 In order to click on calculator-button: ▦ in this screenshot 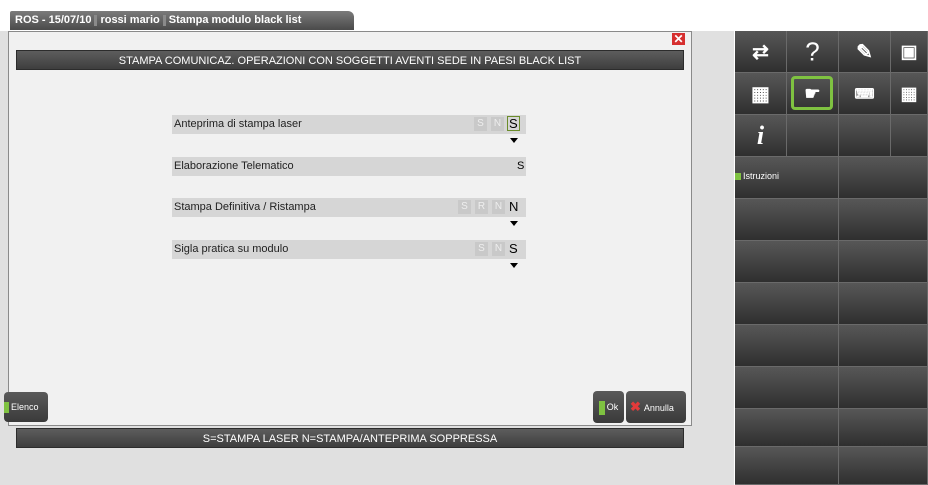, I will do `click(761, 94)`.